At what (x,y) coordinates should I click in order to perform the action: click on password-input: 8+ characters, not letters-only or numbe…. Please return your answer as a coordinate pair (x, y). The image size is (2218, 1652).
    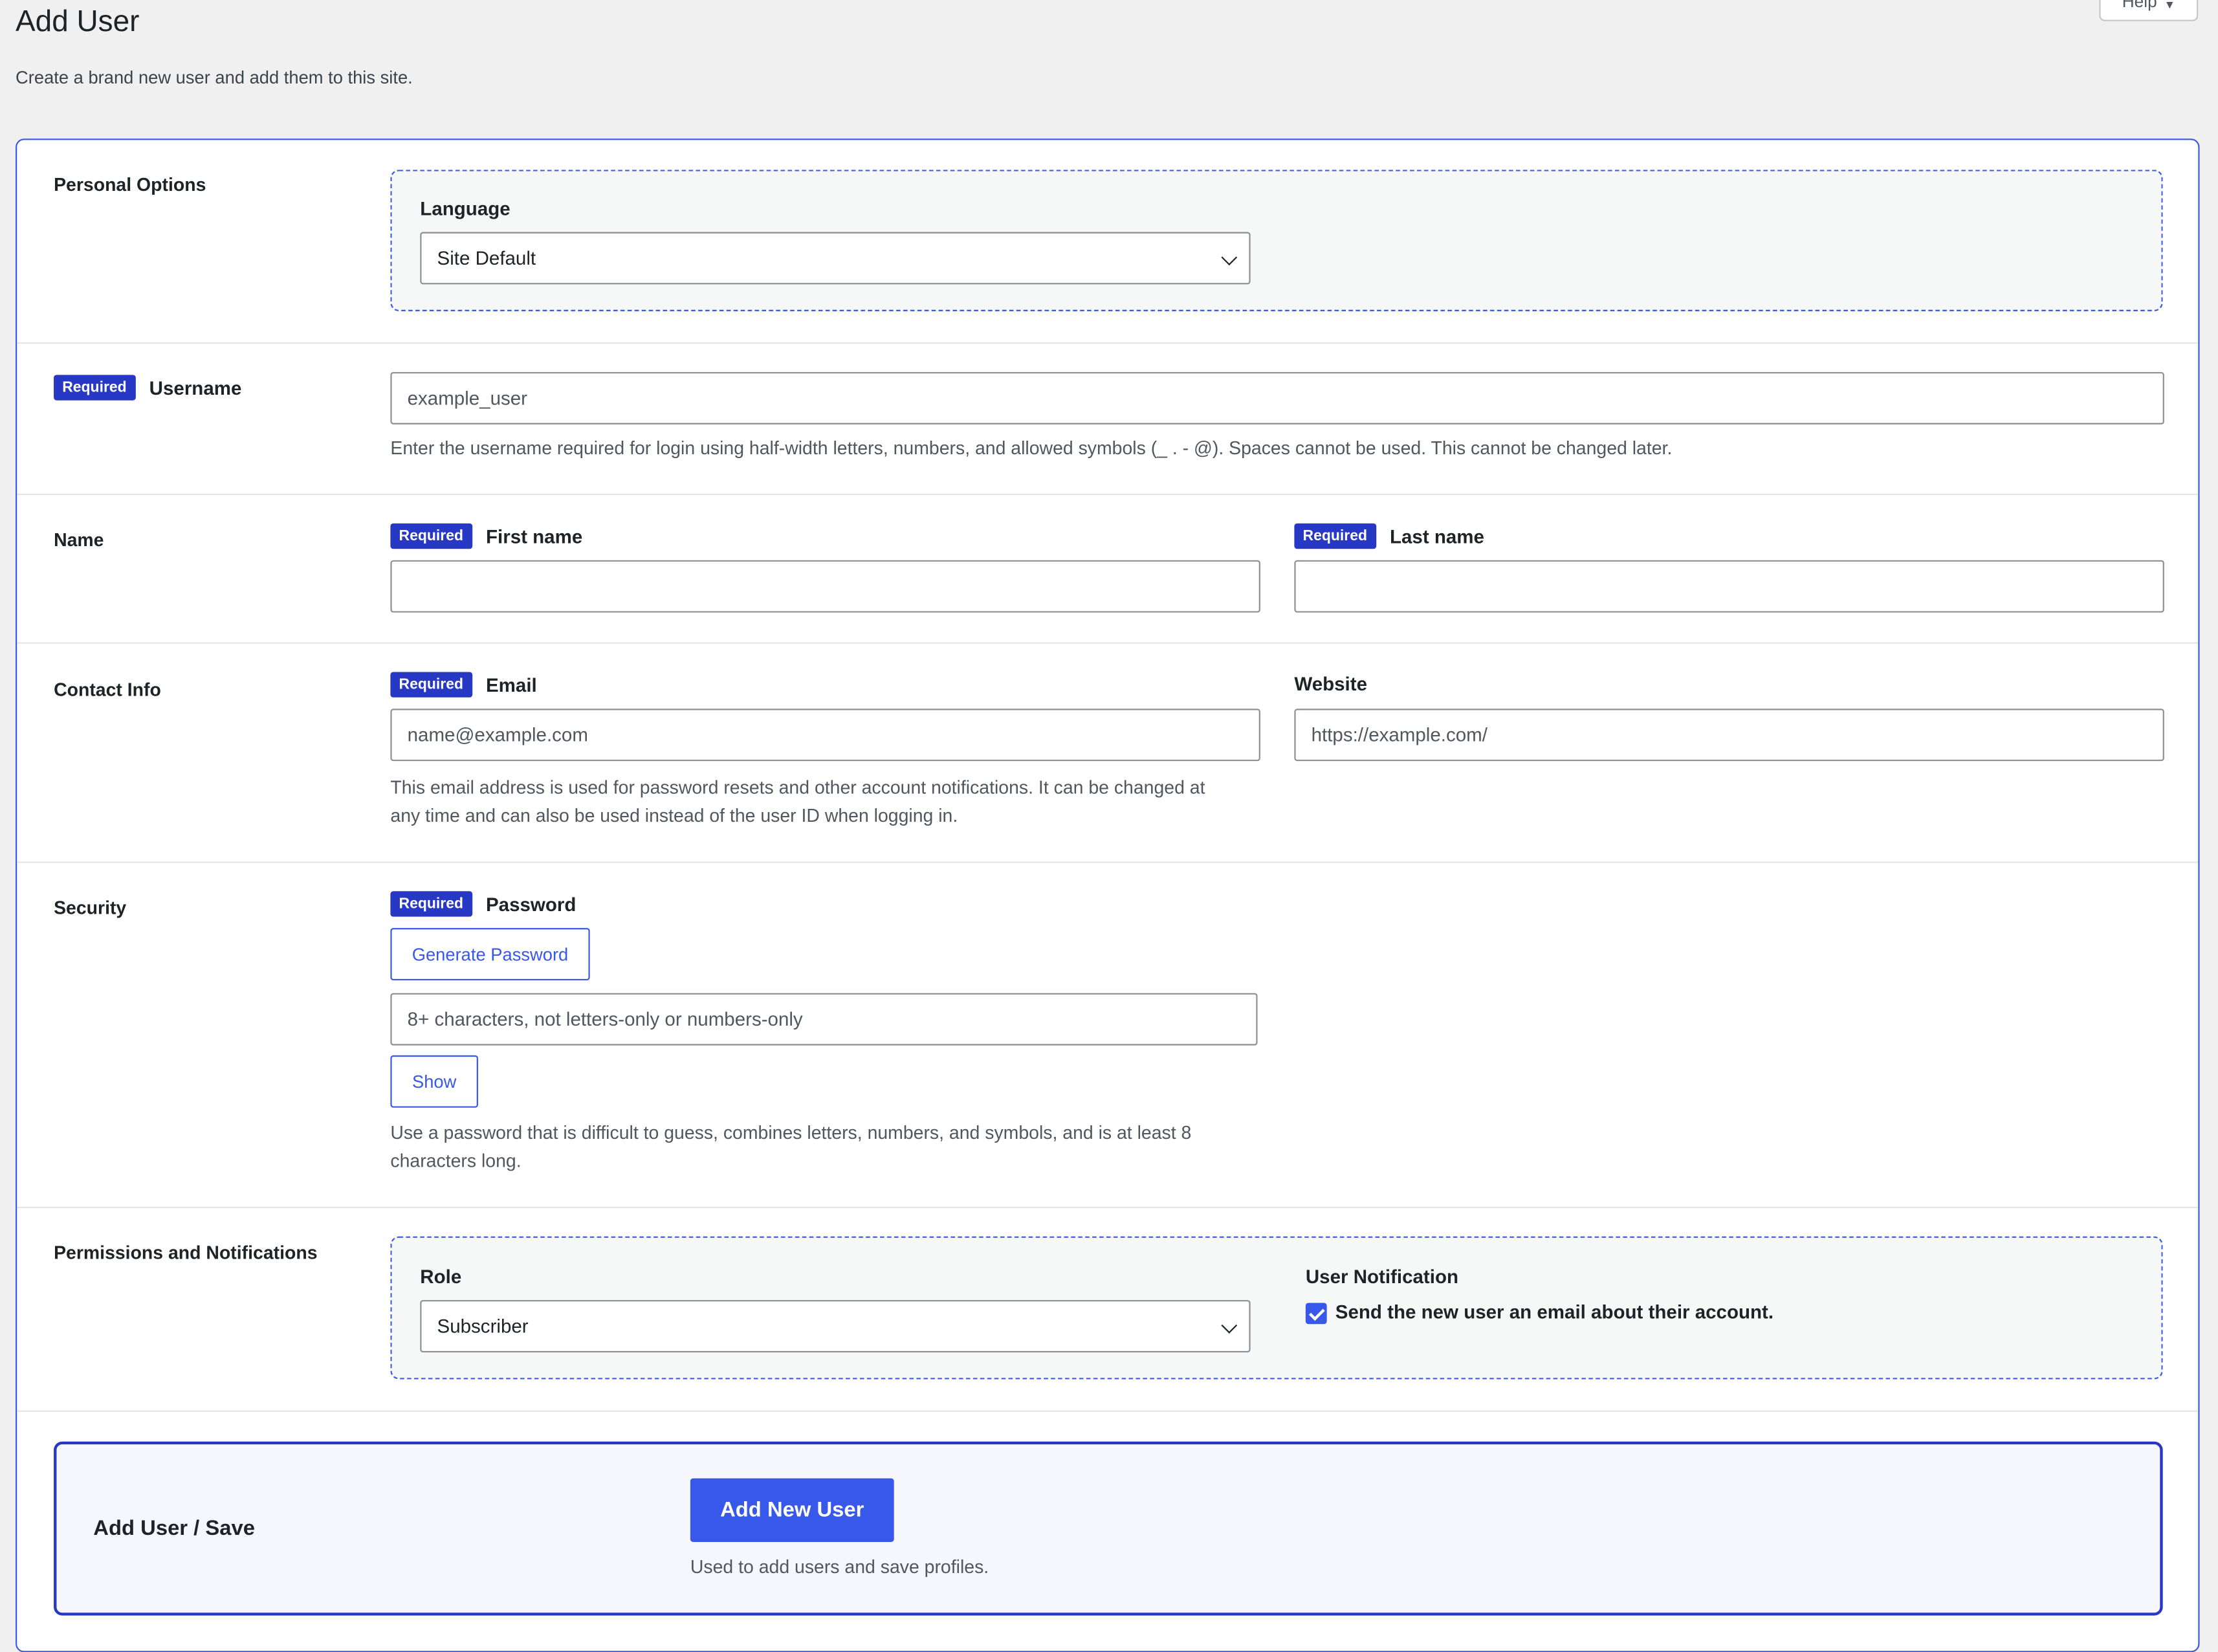
    Looking at the image, I should click on (824, 1019).